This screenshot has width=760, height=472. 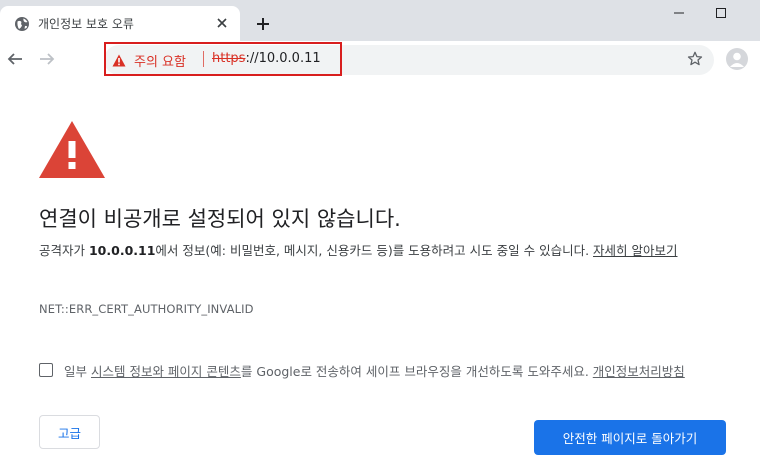 What do you see at coordinates (263, 24) in the screenshot?
I see `new-tab-plus-icon` at bounding box center [263, 24].